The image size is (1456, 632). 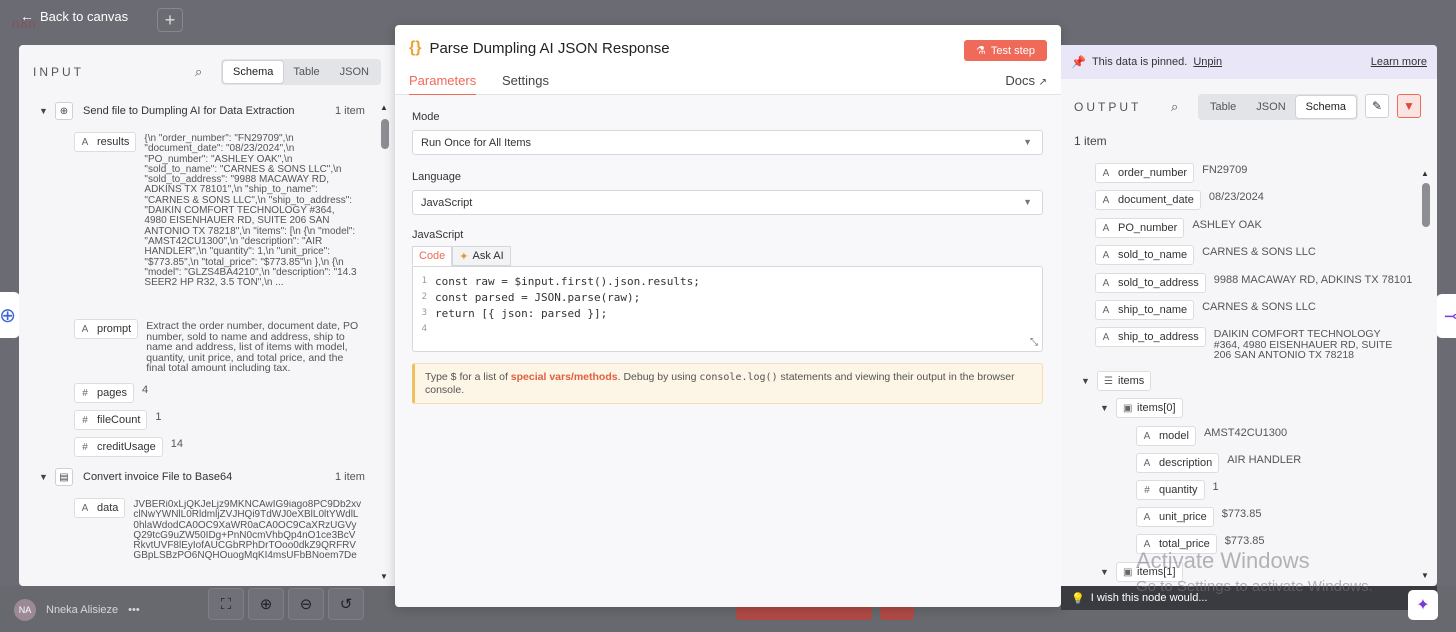 What do you see at coordinates (306, 604) in the screenshot?
I see `zoom-out-icon: ⊖` at bounding box center [306, 604].